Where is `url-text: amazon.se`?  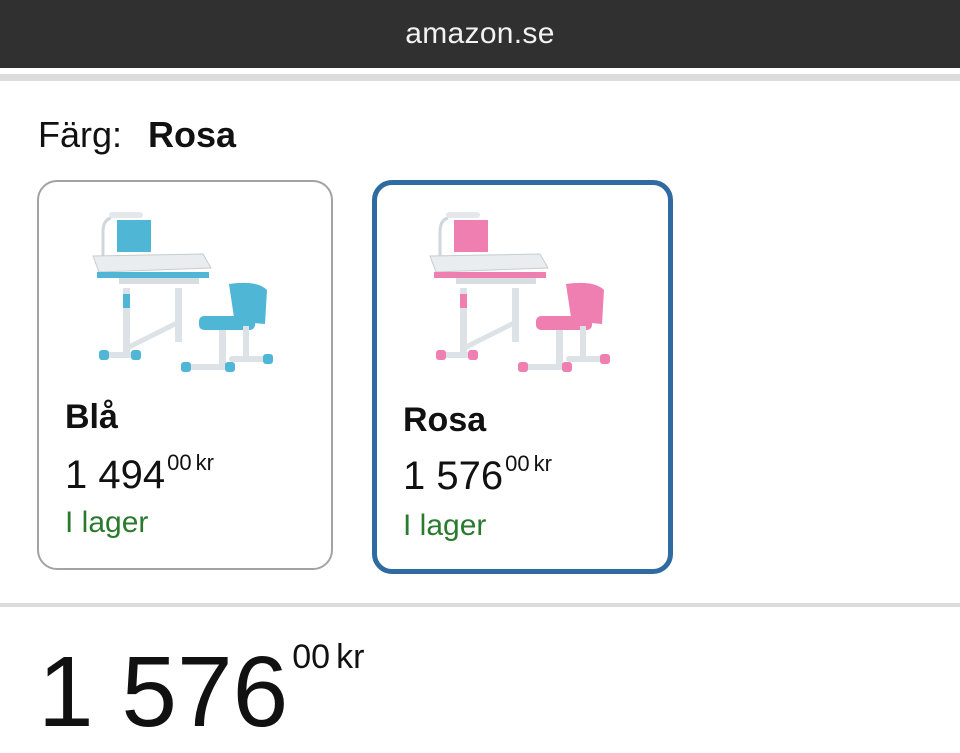
url-text: amazon.se is located at coordinates (479, 34).